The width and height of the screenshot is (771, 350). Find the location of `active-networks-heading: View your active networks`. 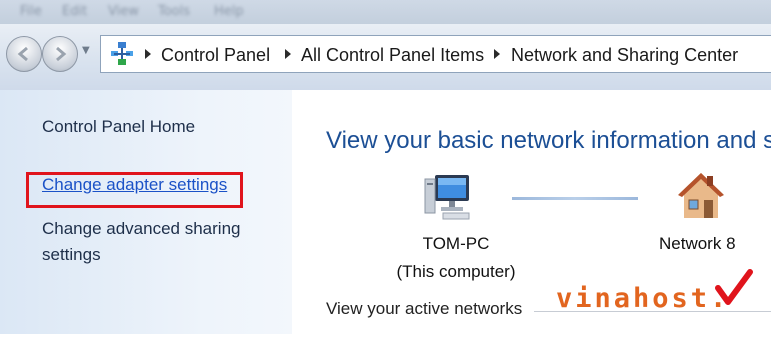

active-networks-heading: View your active networks is located at coordinates (424, 308).